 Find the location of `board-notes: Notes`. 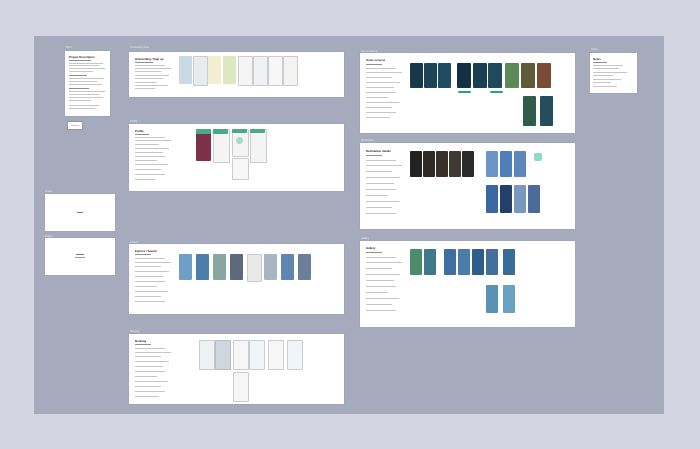

board-notes: Notes is located at coordinates (613, 73).